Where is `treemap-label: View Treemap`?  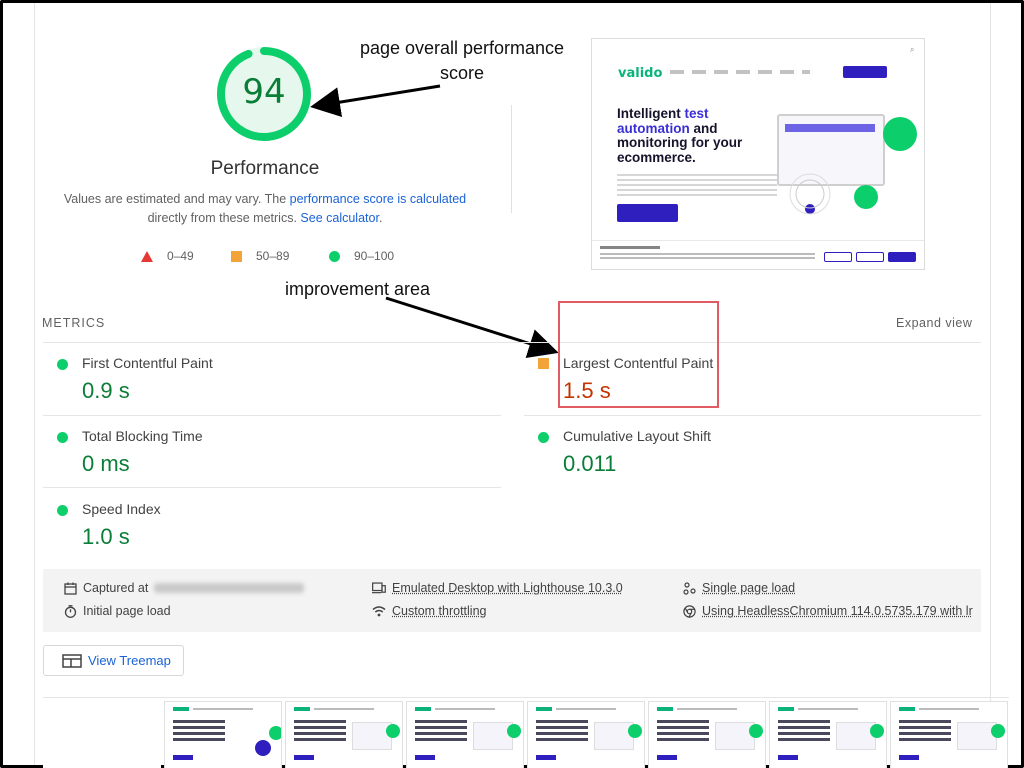
treemap-label: View Treemap is located at coordinates (129, 660).